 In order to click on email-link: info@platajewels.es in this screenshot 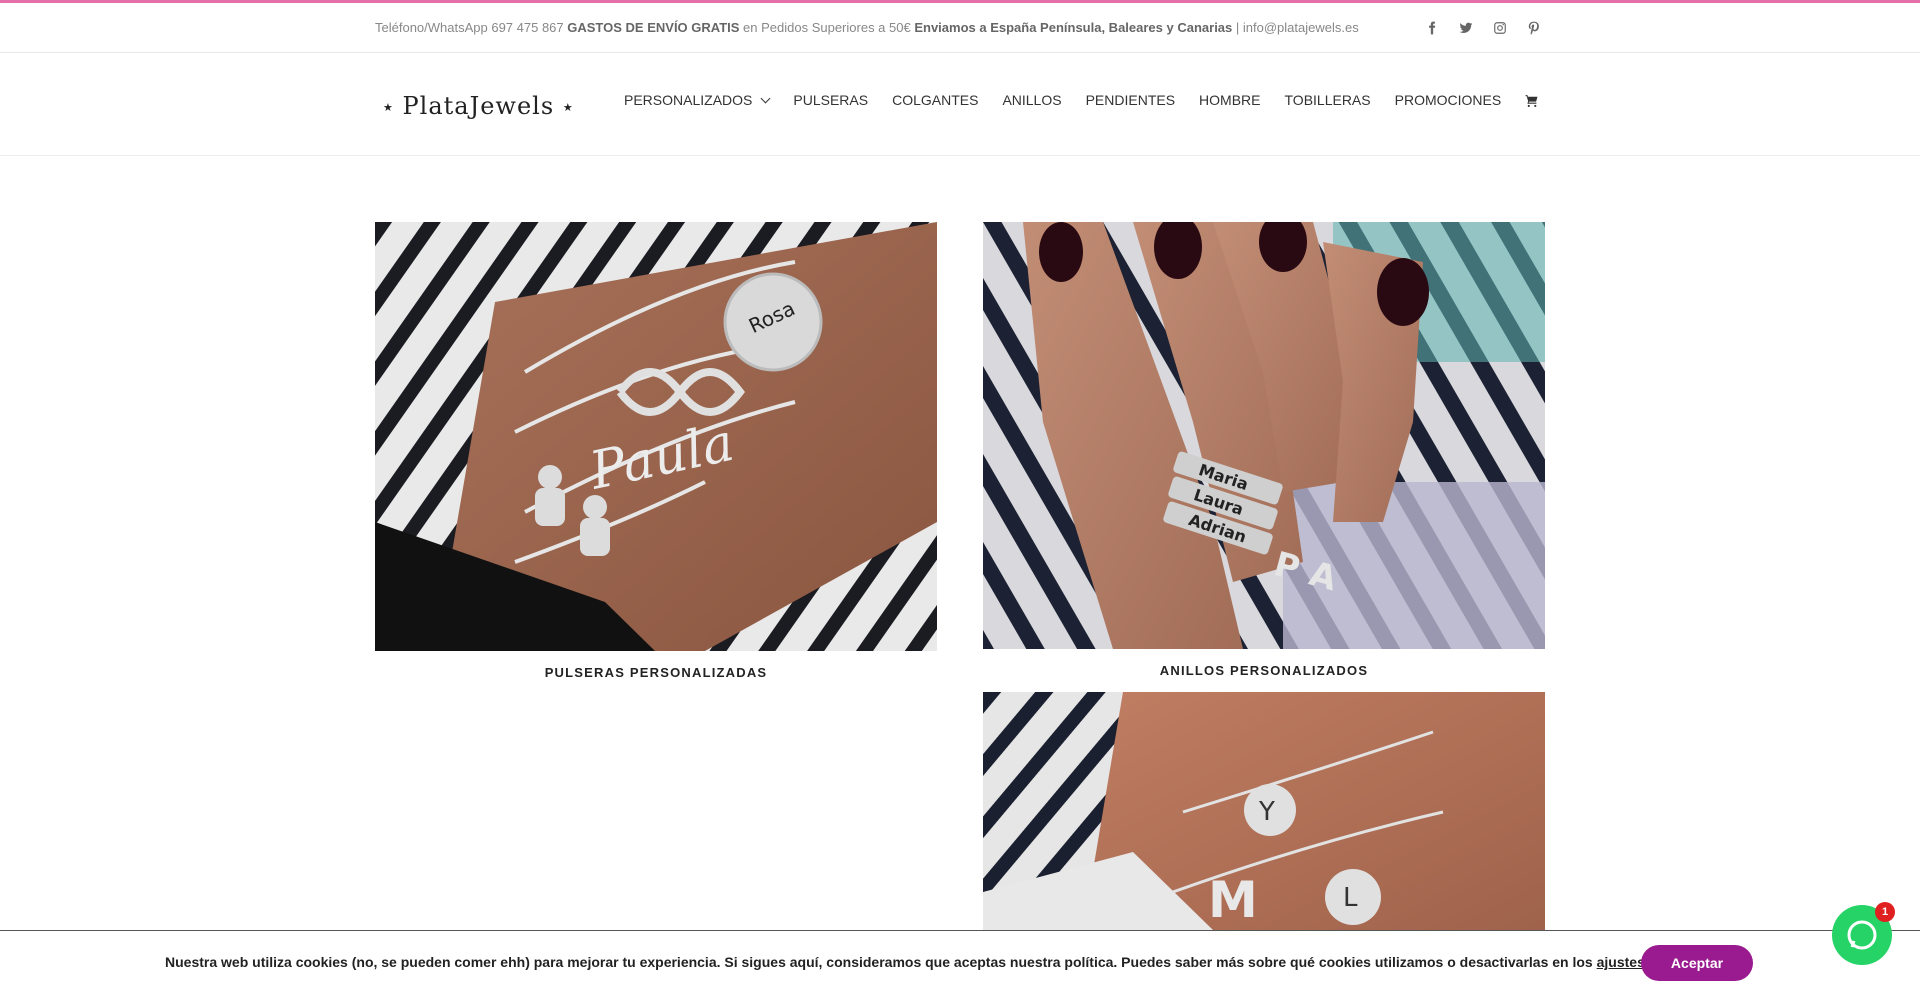, I will do `click(1301, 27)`.